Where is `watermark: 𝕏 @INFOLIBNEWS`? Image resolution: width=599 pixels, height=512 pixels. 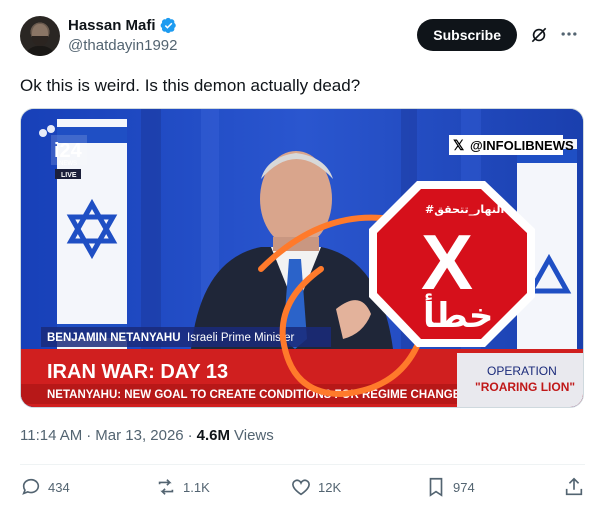 watermark: 𝕏 @INFOLIBNEWS is located at coordinates (511, 145).